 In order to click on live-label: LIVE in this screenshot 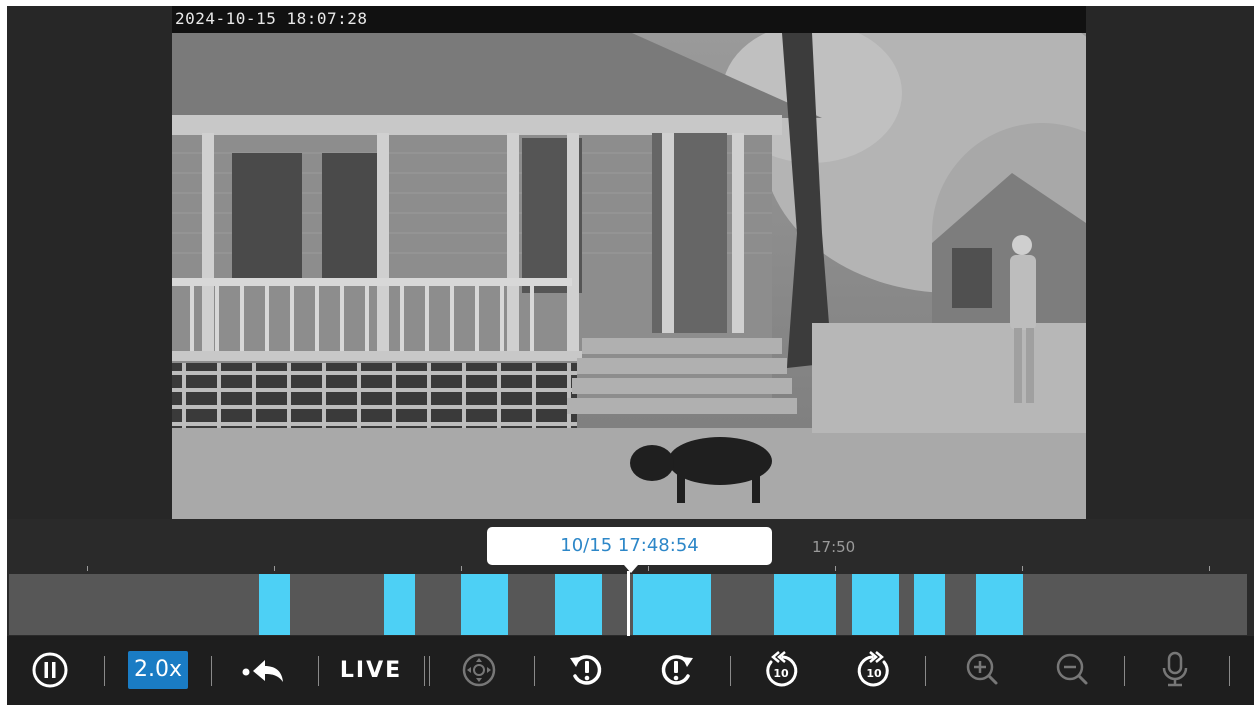, I will do `click(371, 670)`.